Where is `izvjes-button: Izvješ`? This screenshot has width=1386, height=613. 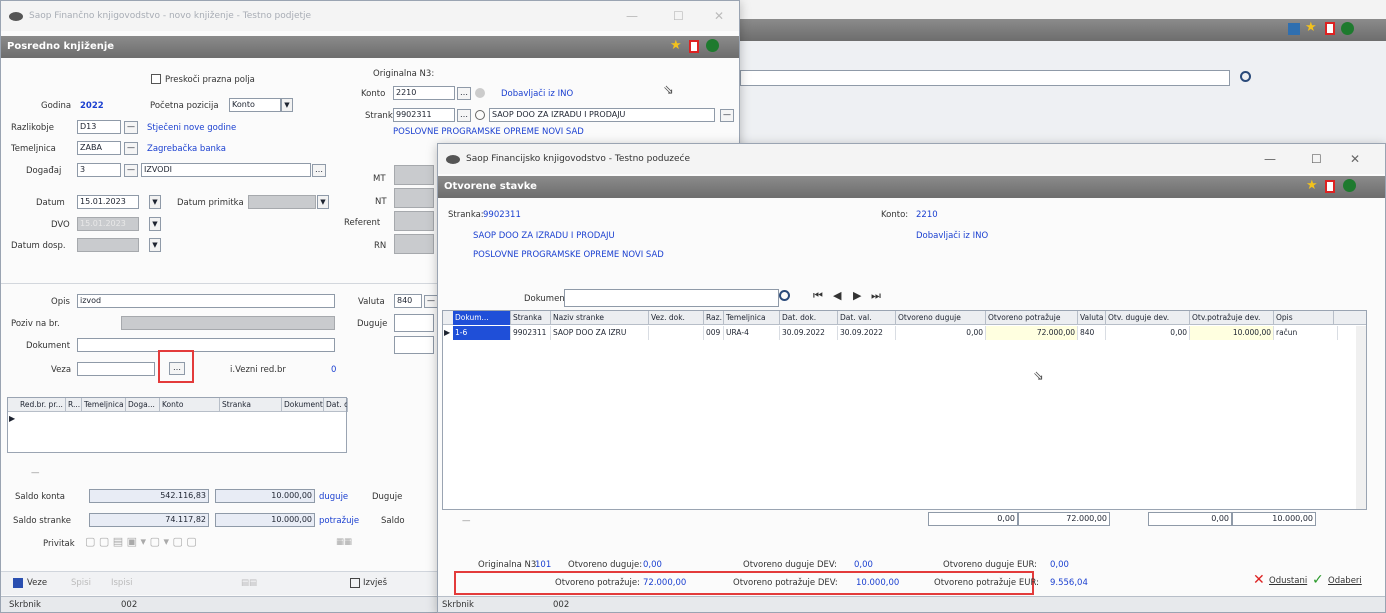
izvjes-button: Izvješ is located at coordinates (375, 583).